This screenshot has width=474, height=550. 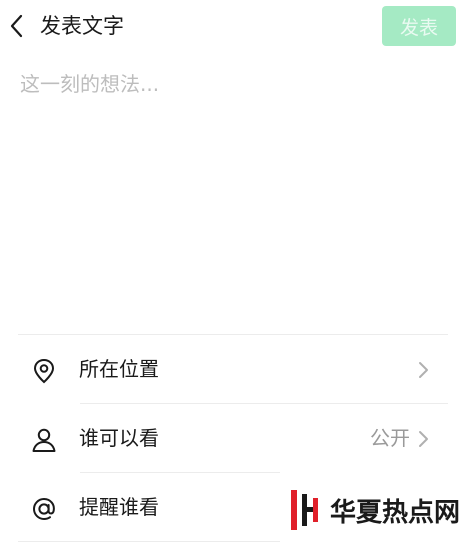 I want to click on visibility-row: 谁可以看 公开, so click(x=233, y=438).